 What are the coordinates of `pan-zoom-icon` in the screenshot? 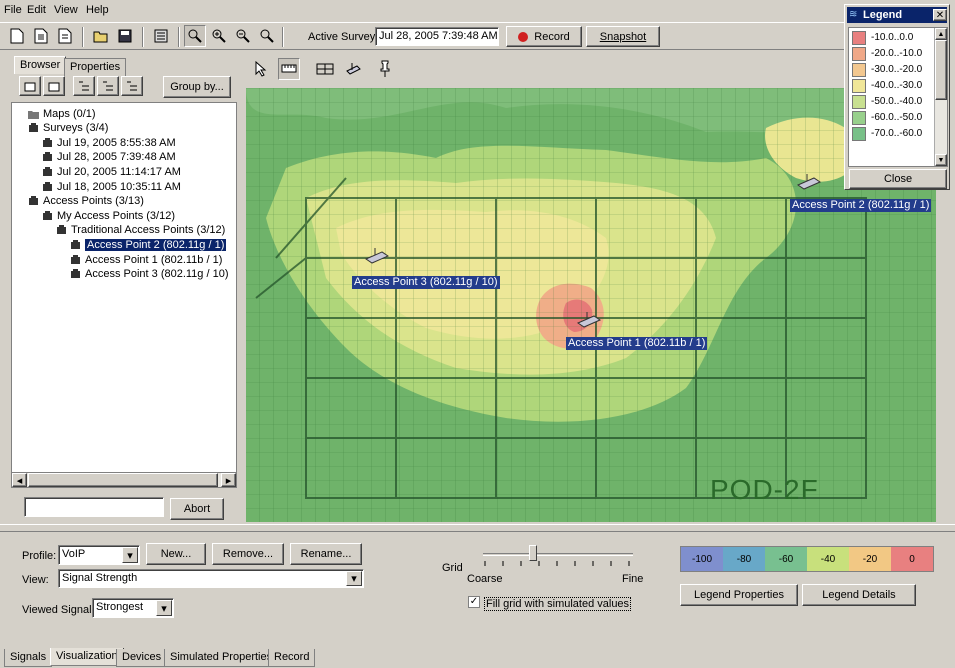 It's located at (195, 36).